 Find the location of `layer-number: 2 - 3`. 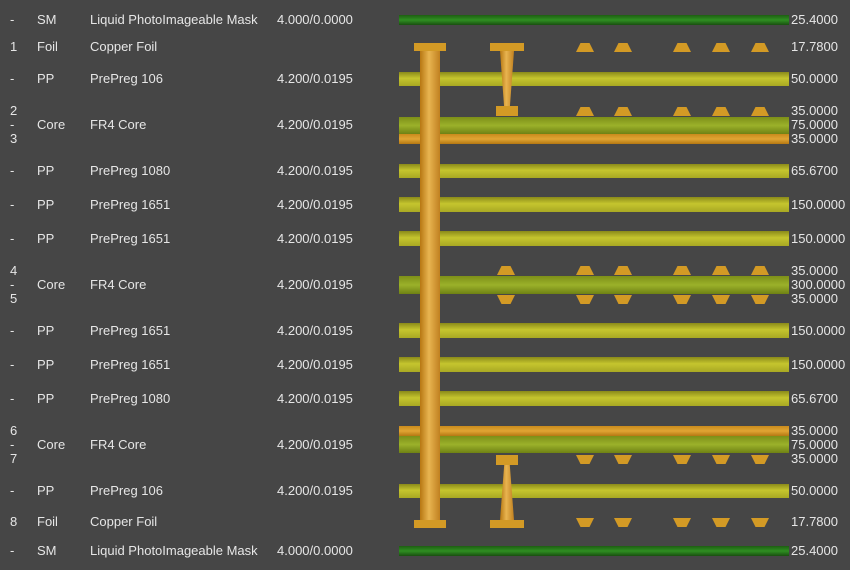

layer-number: 2 - 3 is located at coordinates (14, 124).